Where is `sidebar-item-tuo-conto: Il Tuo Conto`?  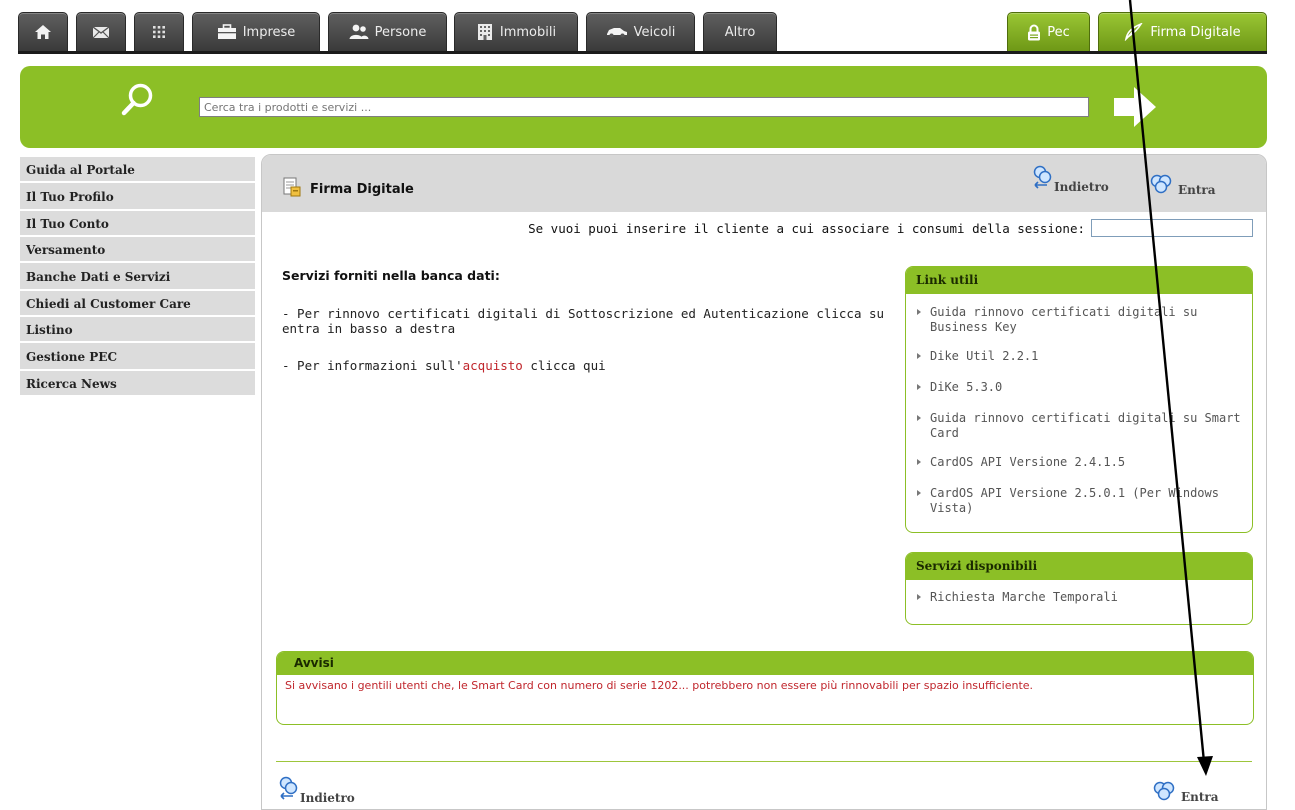 sidebar-item-tuo-conto: Il Tuo Conto is located at coordinates (137, 224).